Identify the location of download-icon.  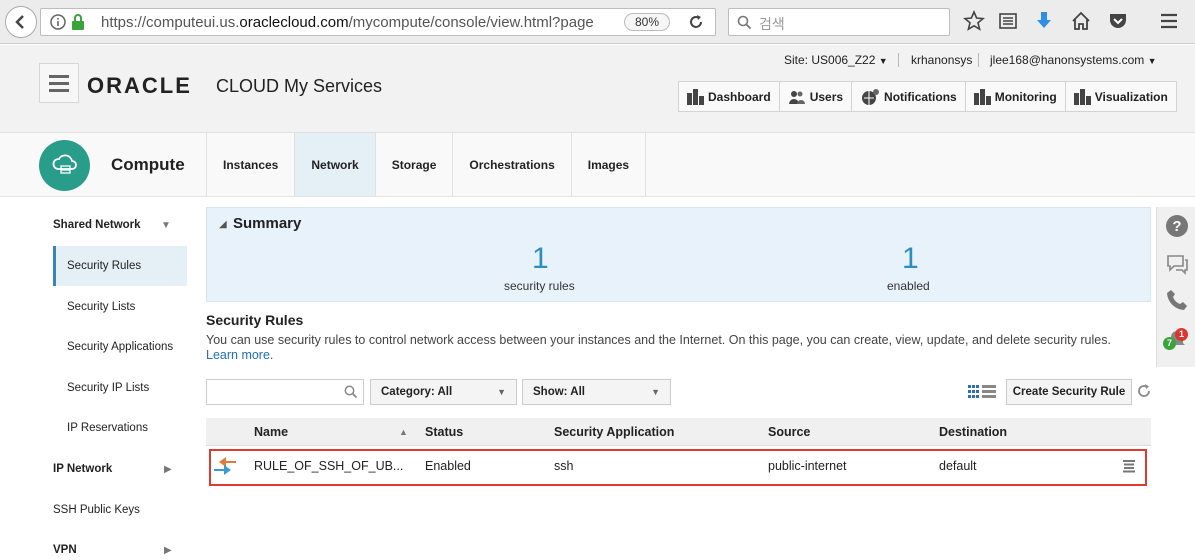
(1044, 21).